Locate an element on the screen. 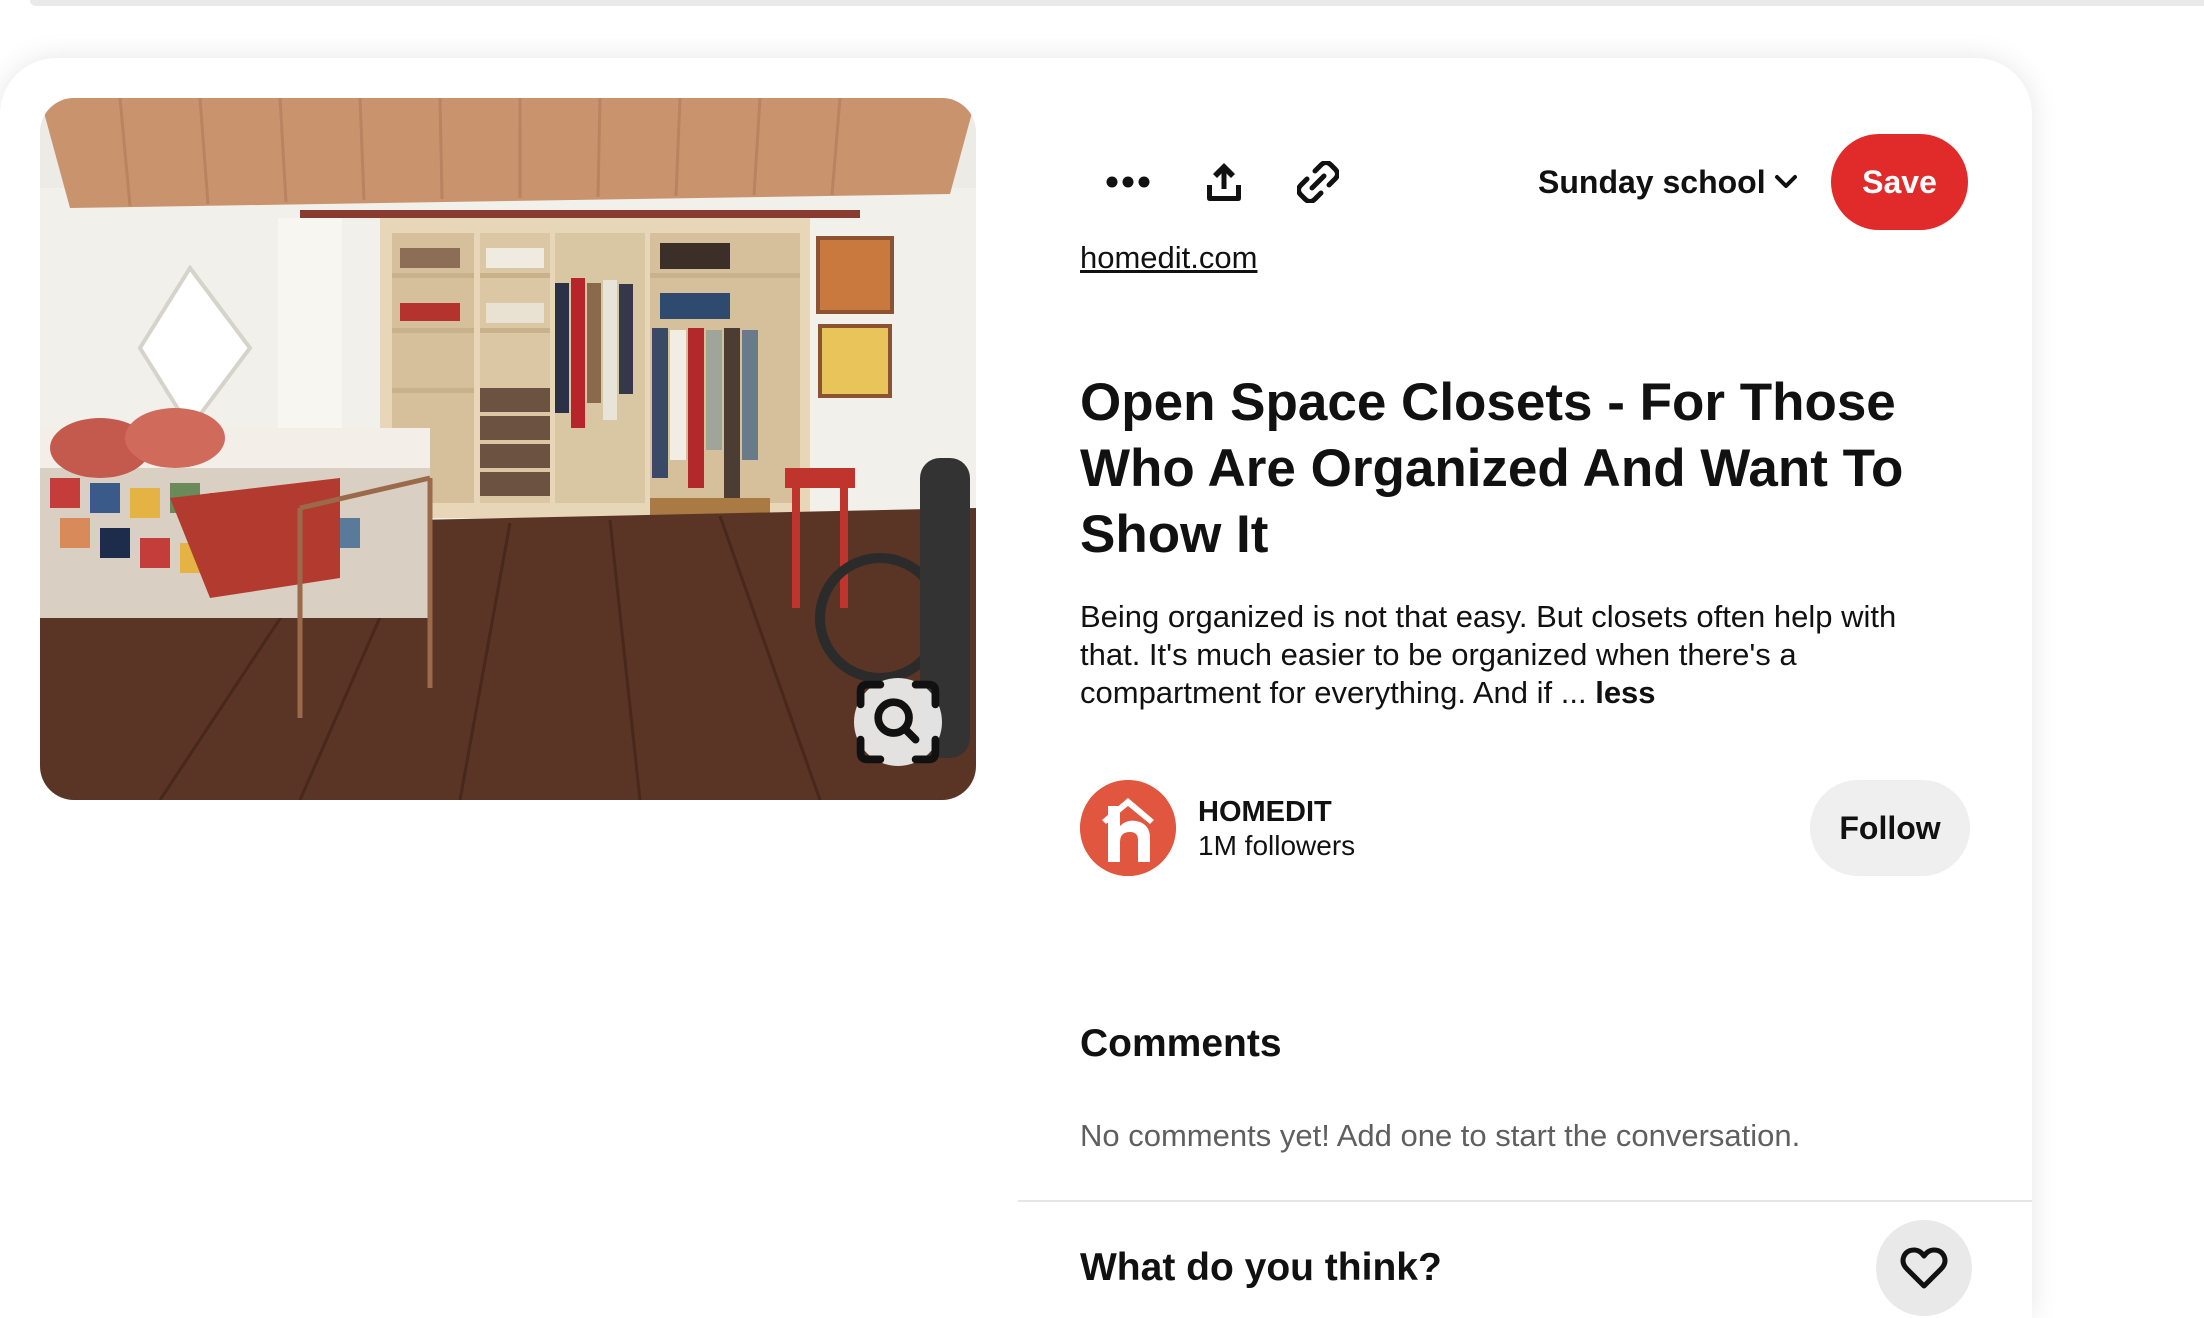  board-selector: Sunday school is located at coordinates (1673, 182).